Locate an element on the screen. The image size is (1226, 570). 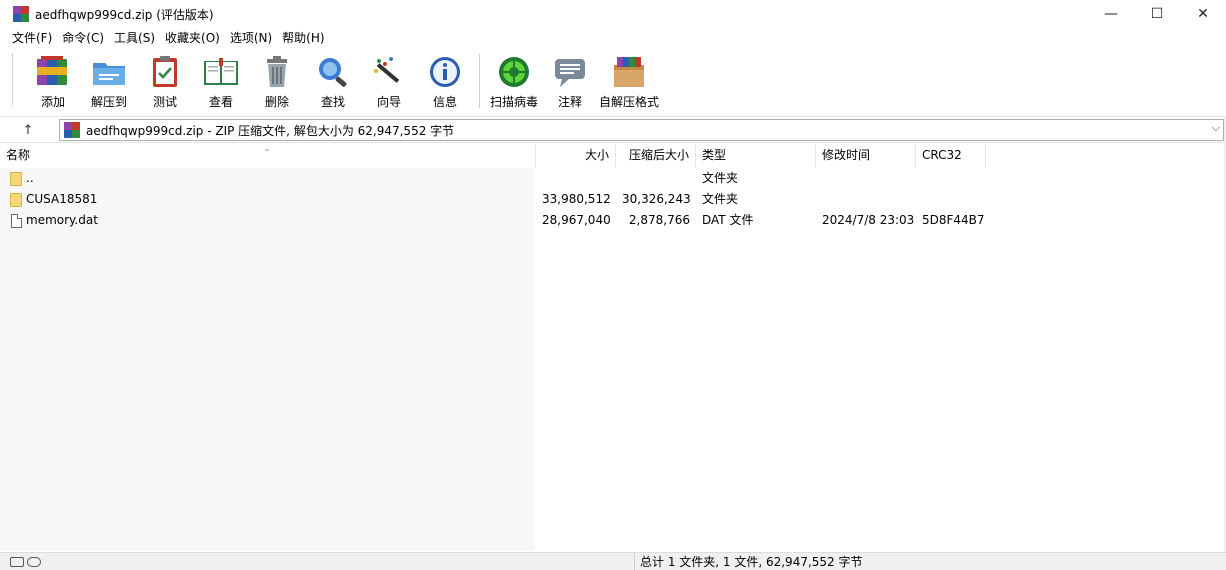
info-button: 信息 is located at coordinates (445, 83).